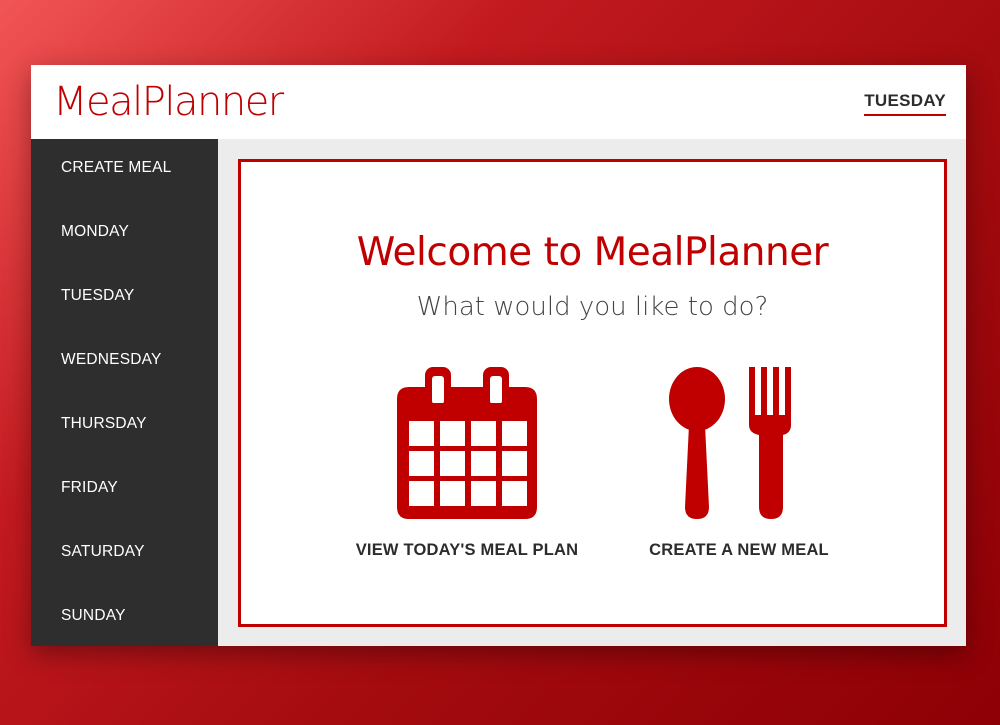  Describe the element at coordinates (93, 616) in the screenshot. I see `sidebar-item-sunday: SUNDAY` at that location.